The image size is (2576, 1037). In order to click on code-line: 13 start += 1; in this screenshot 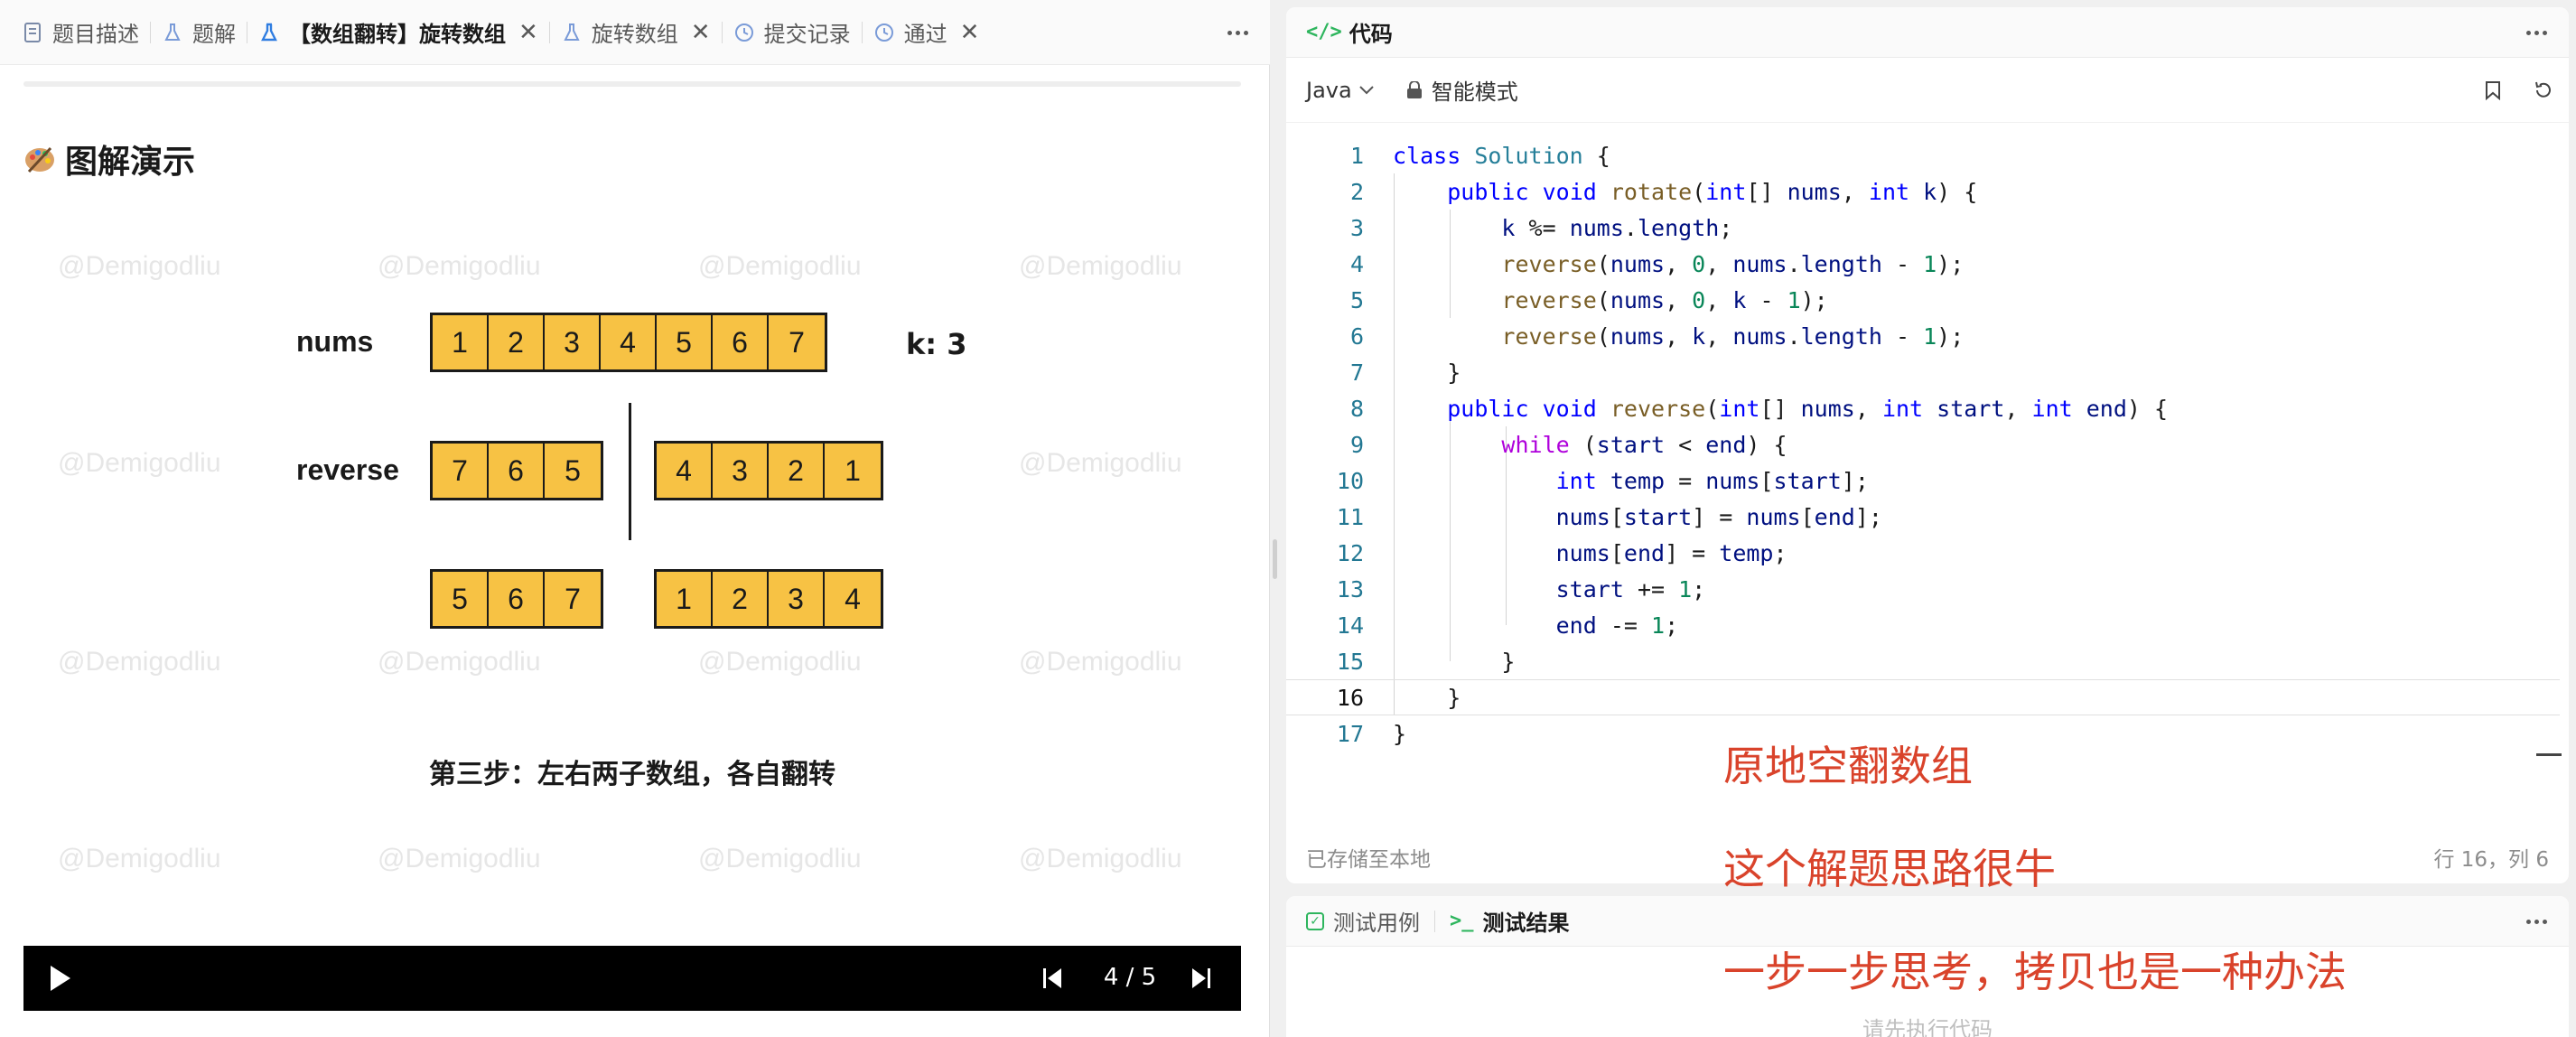, I will do `click(1923, 589)`.